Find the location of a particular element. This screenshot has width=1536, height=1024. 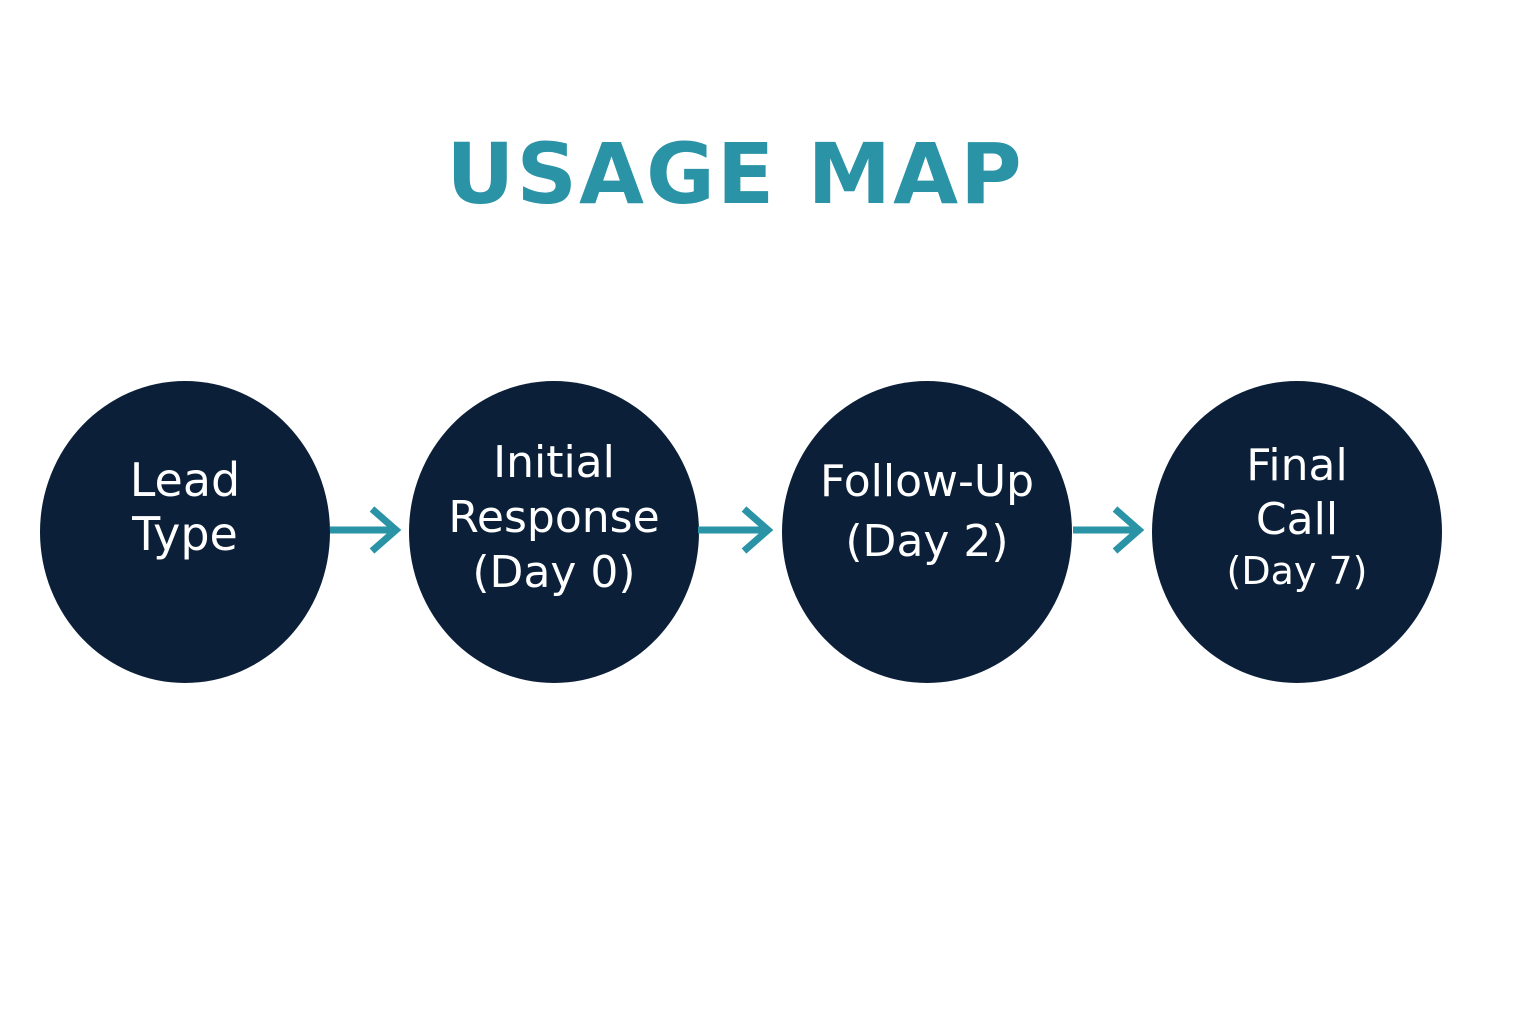

step-label-line: (Day 7) is located at coordinates (1297, 571).